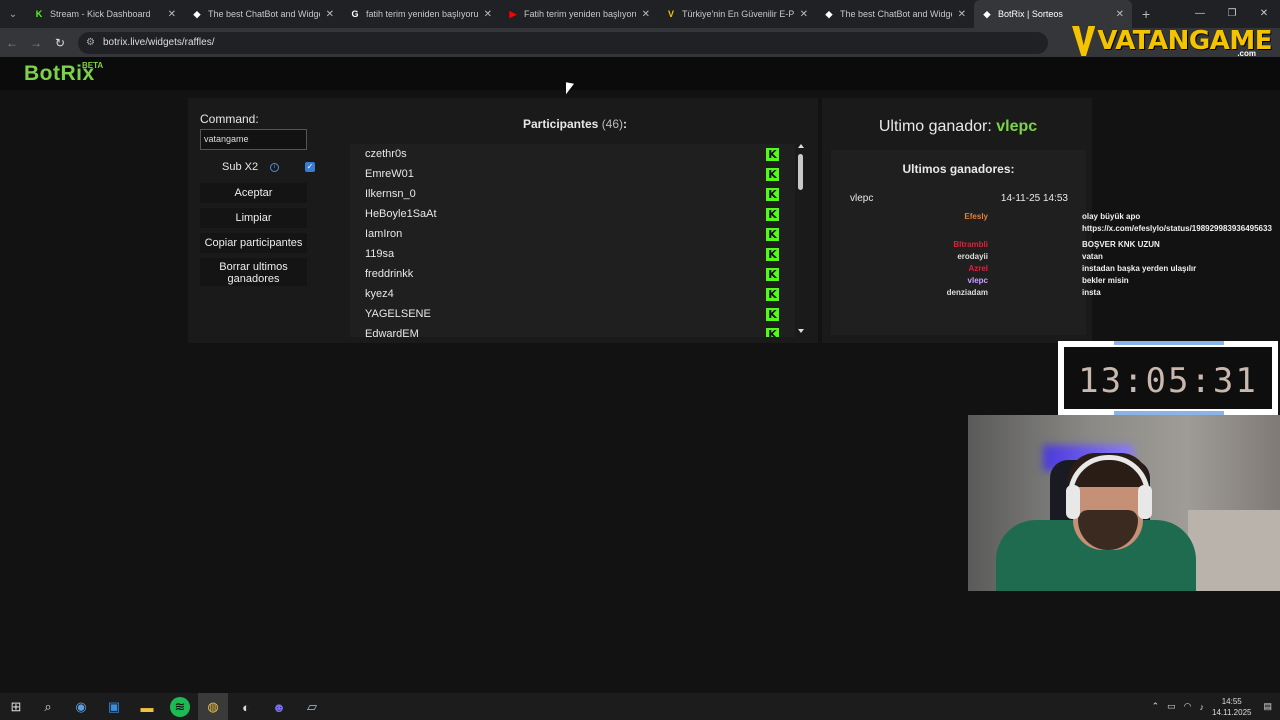 This screenshot has width=1280, height=720. I want to click on participant-name: EdwardEM, so click(392, 332).